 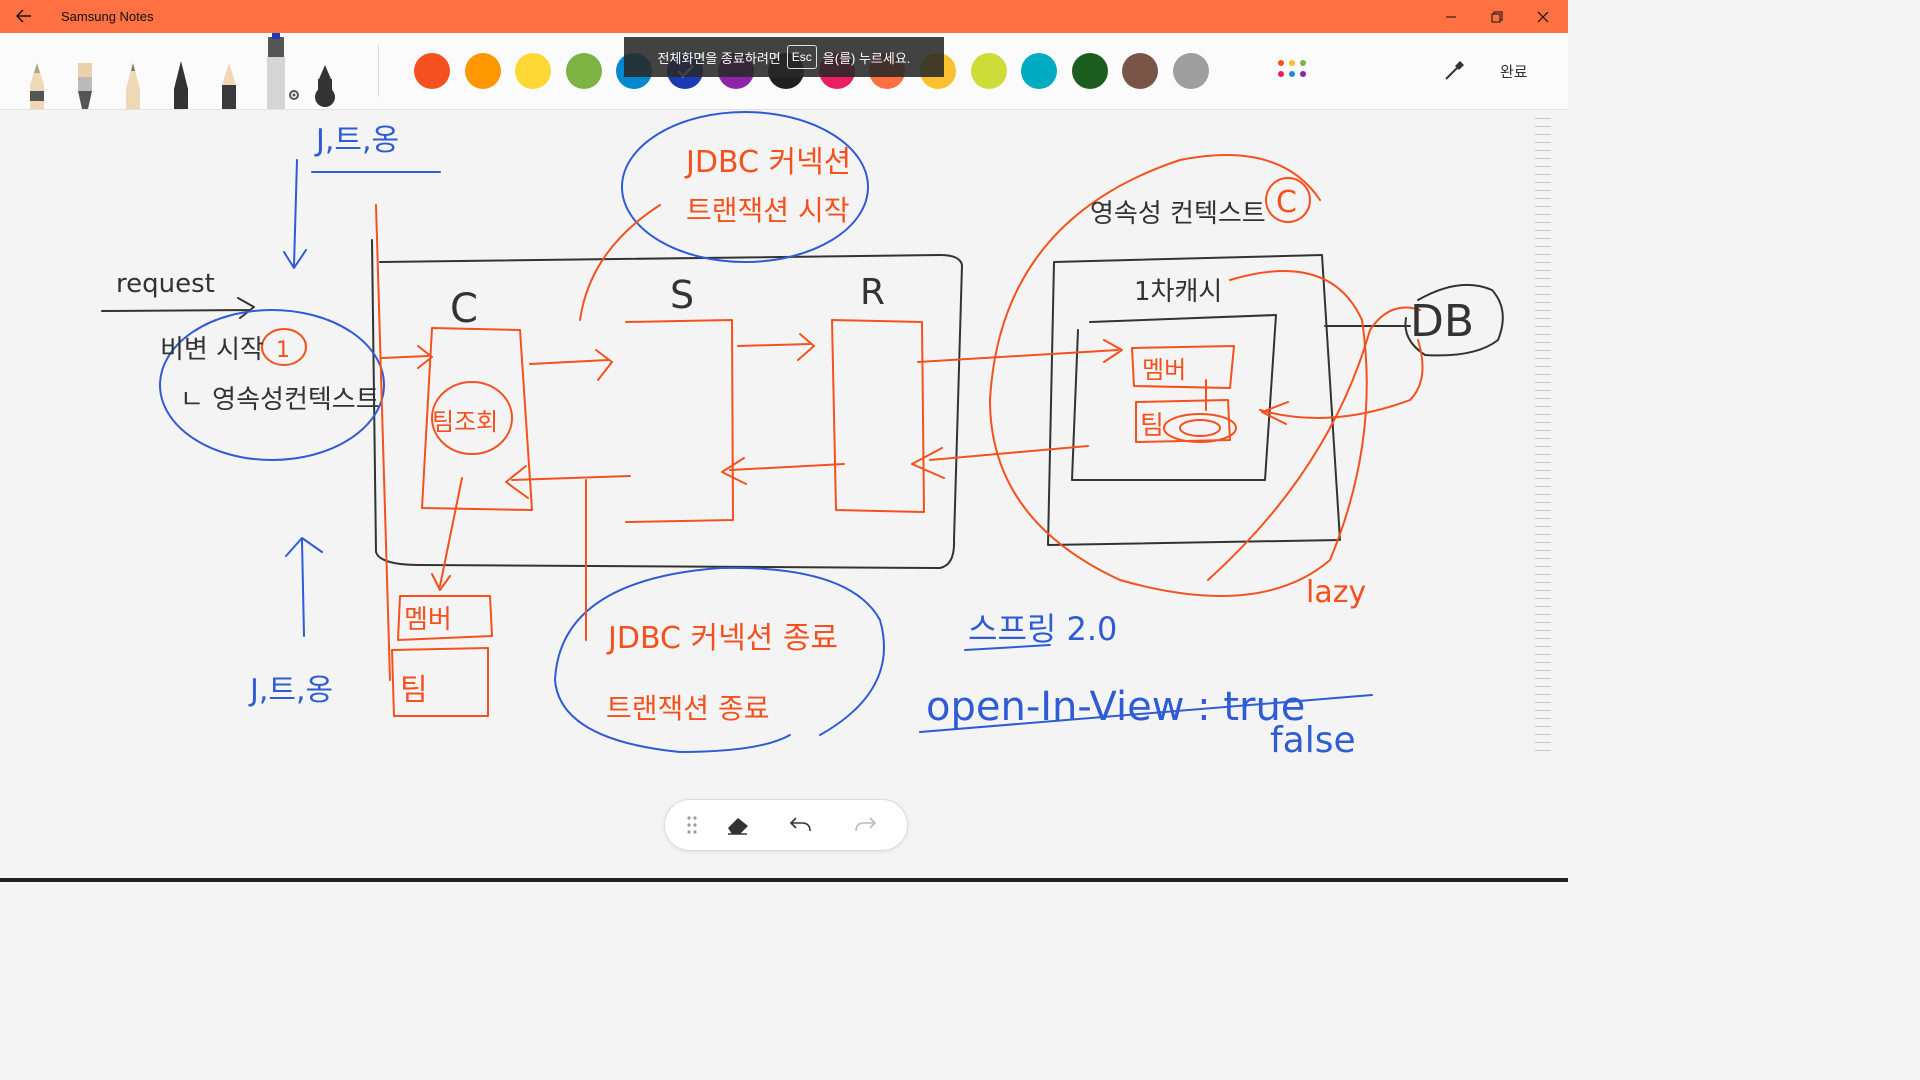 What do you see at coordinates (212, 350) in the screenshot?
I see `request-start-label: 비변 시작` at bounding box center [212, 350].